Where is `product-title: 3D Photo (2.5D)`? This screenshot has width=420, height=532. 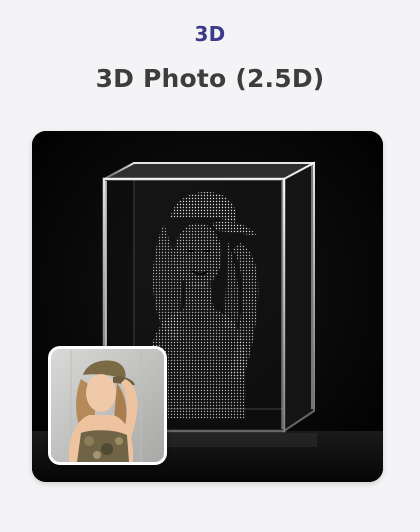
product-title: 3D Photo (2.5D) is located at coordinates (210, 79).